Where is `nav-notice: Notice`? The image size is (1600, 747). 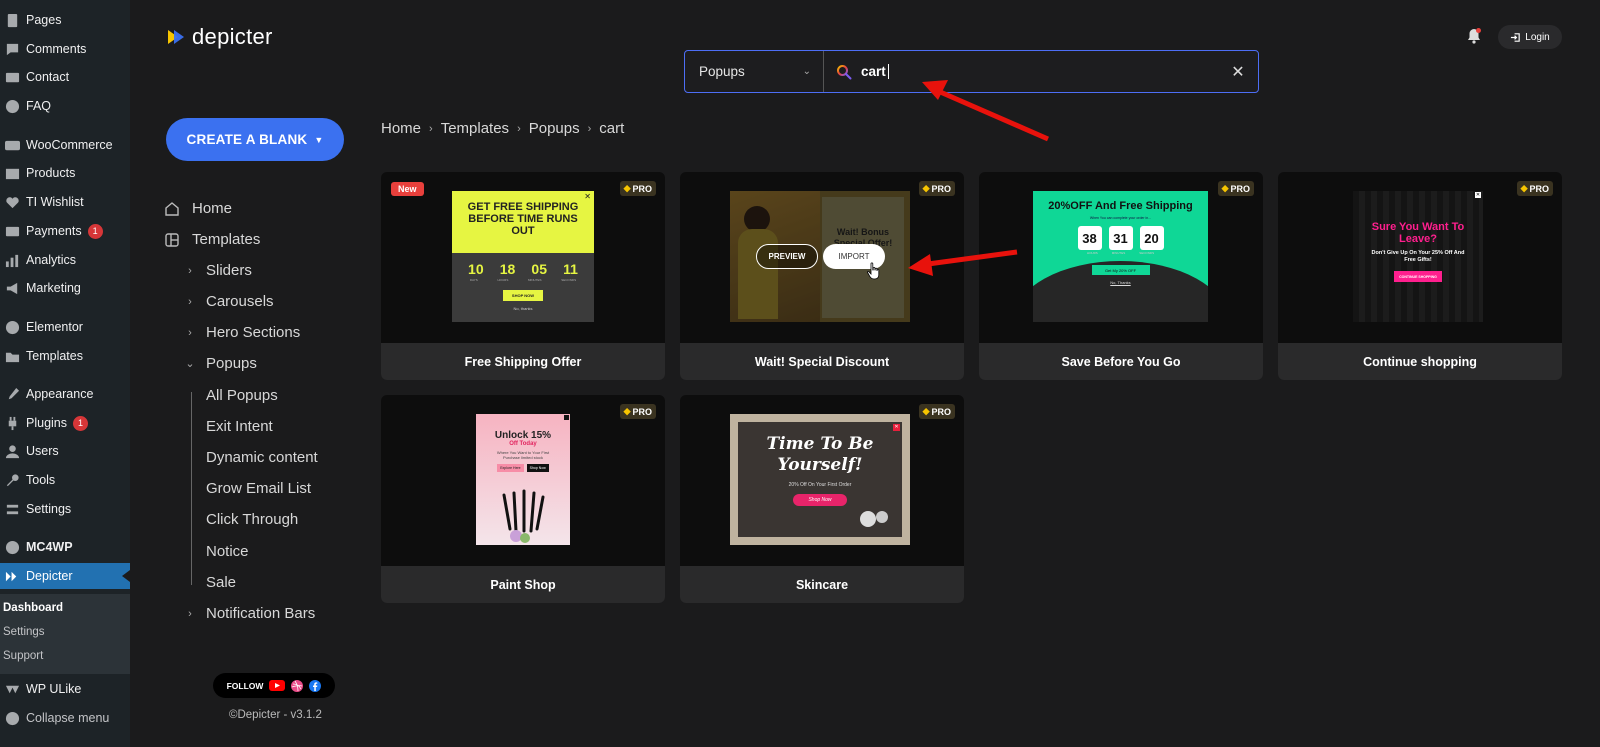 nav-notice: Notice is located at coordinates (227, 551).